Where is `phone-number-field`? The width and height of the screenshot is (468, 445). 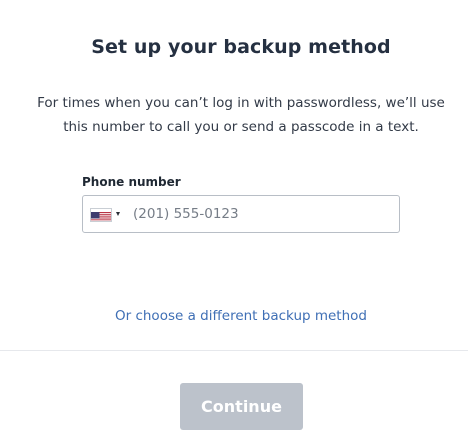
phone-number-field is located at coordinates (241, 214).